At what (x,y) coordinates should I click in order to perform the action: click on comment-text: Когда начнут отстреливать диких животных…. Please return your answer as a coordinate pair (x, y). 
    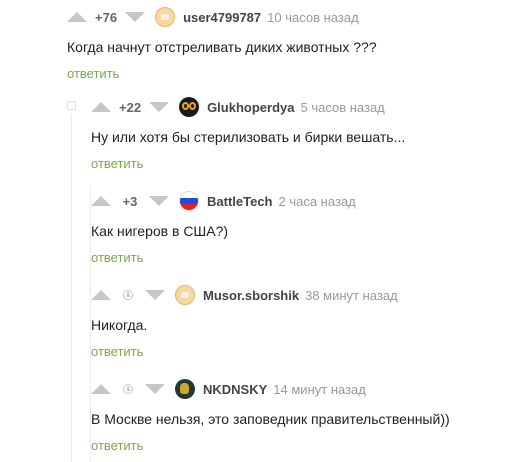
    Looking at the image, I should click on (222, 47).